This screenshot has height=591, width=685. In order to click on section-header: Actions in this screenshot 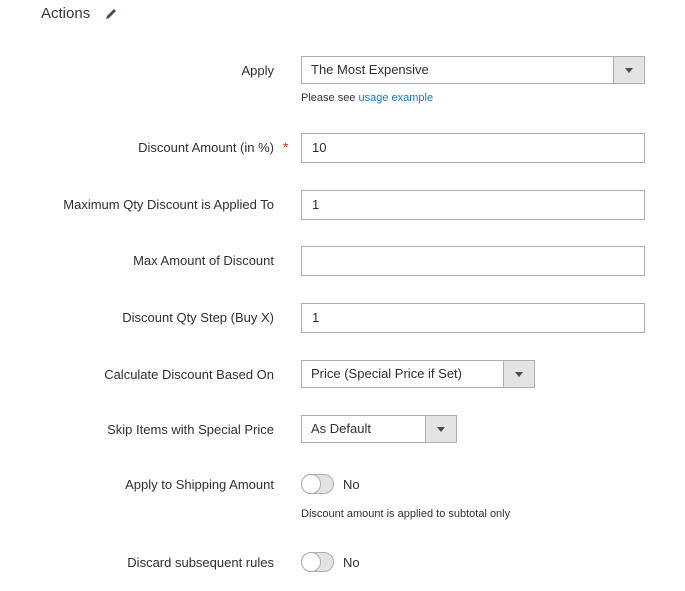, I will do `click(79, 13)`.